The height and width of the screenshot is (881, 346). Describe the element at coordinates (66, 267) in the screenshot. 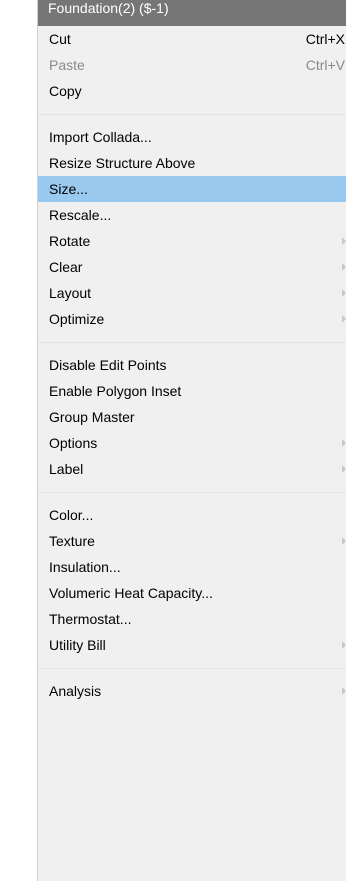

I see `menu-item-label: Clear` at that location.